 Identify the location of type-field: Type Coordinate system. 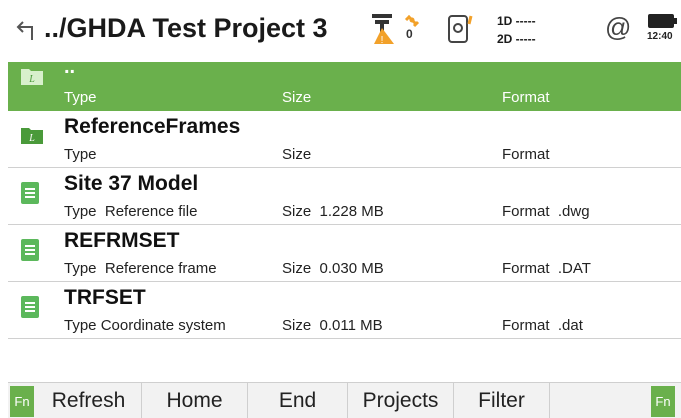
(145, 325).